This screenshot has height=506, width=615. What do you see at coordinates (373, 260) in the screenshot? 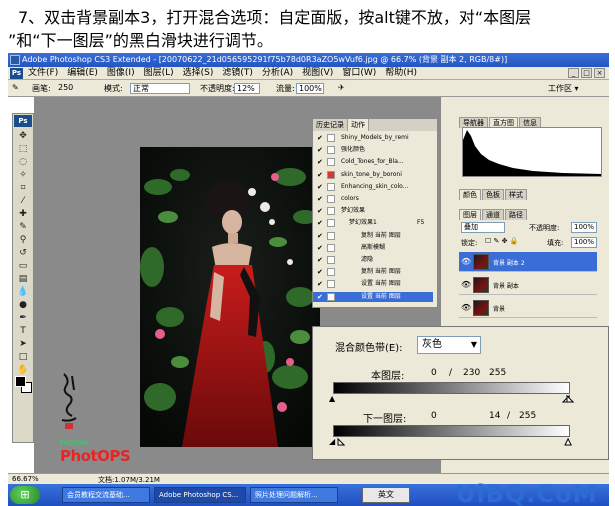
I see `action-row: ✔ 滤隐` at bounding box center [373, 260].